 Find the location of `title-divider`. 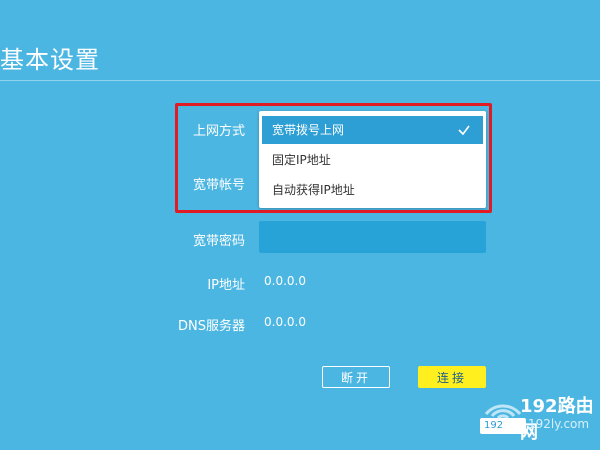

title-divider is located at coordinates (300, 80).